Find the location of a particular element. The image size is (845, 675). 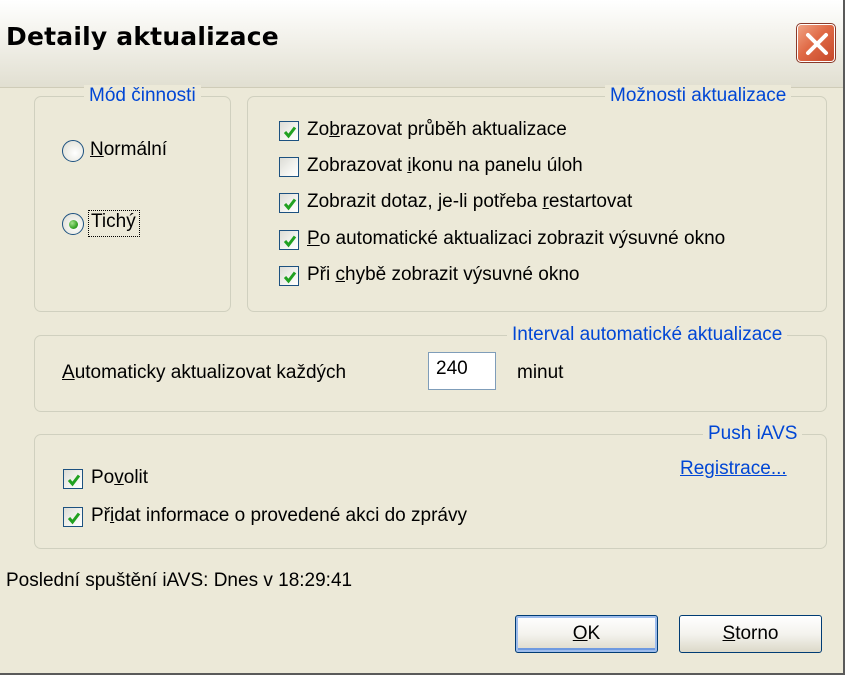

interval-group-legend: Interval automatické aktualizace is located at coordinates (647, 335).